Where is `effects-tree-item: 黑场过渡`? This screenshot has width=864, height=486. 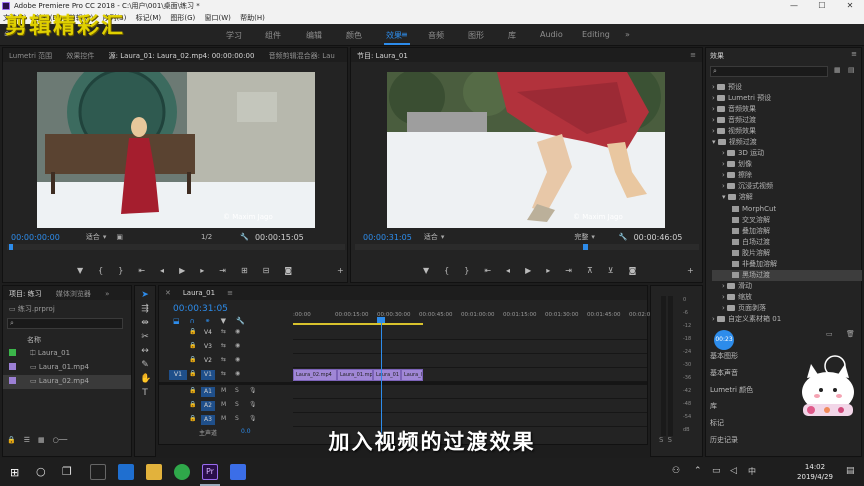 effects-tree-item: 黑场过渡 is located at coordinates (787, 275).